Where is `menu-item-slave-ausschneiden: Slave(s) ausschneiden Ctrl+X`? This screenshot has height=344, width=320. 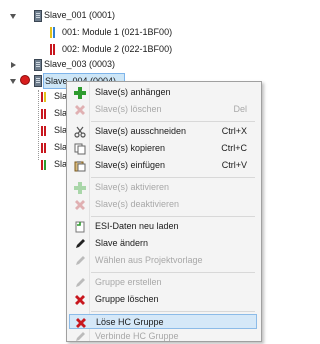
menu-item-slave-ausschneiden: Slave(s) ausschneiden Ctrl+X is located at coordinates (163, 131).